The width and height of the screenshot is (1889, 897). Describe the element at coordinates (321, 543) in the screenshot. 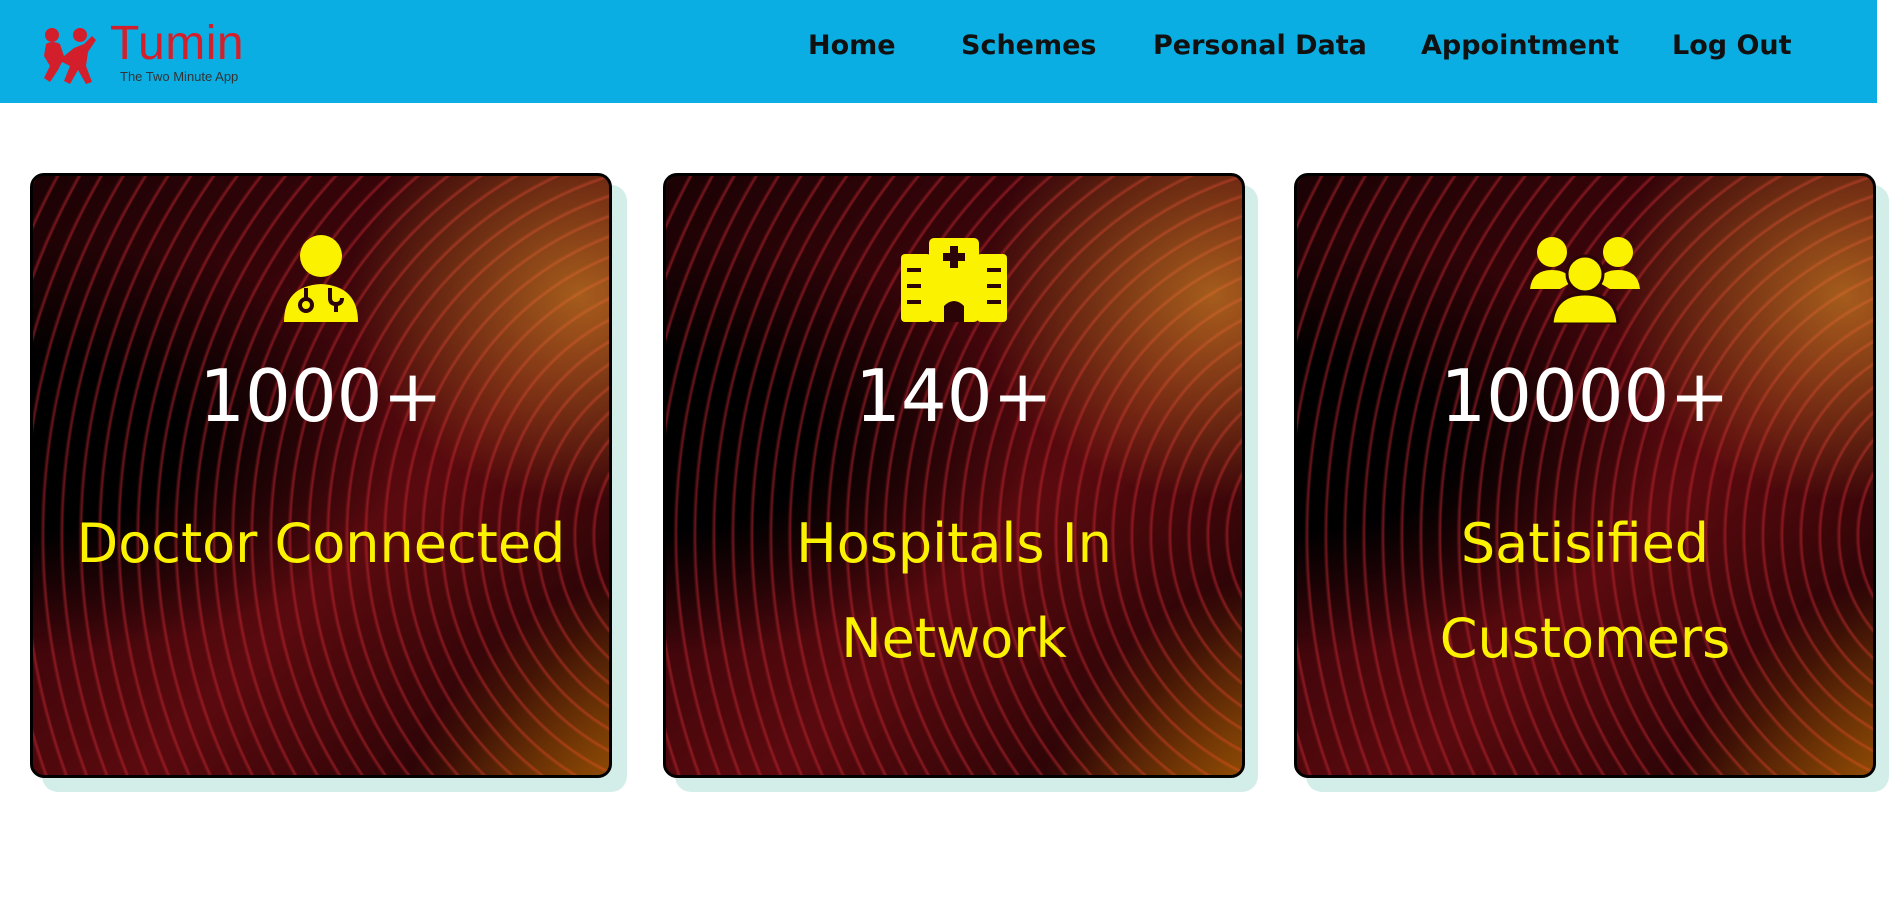

I see `stat-label: Doctor Connected` at that location.